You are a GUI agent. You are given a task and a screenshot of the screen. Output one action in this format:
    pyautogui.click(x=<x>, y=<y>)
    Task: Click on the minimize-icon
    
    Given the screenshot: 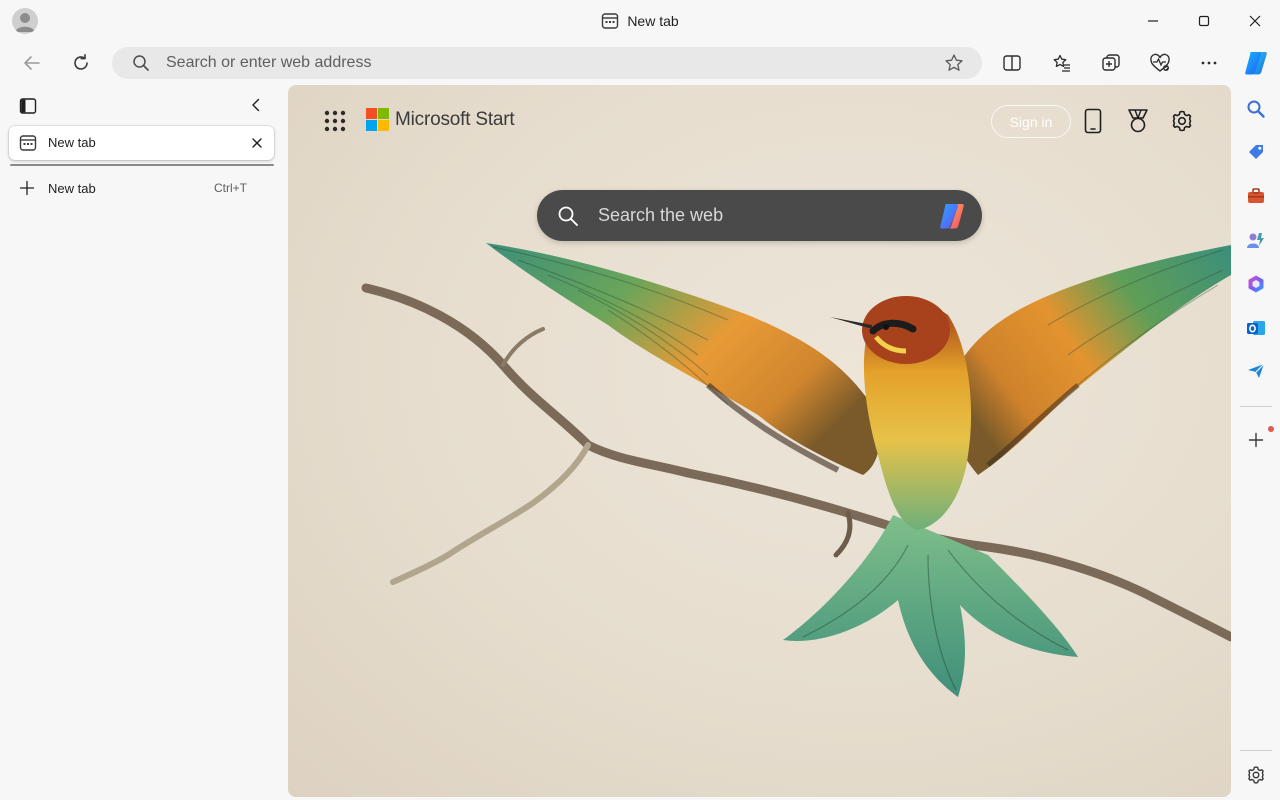 What is the action you would take?
    pyautogui.click(x=1153, y=21)
    